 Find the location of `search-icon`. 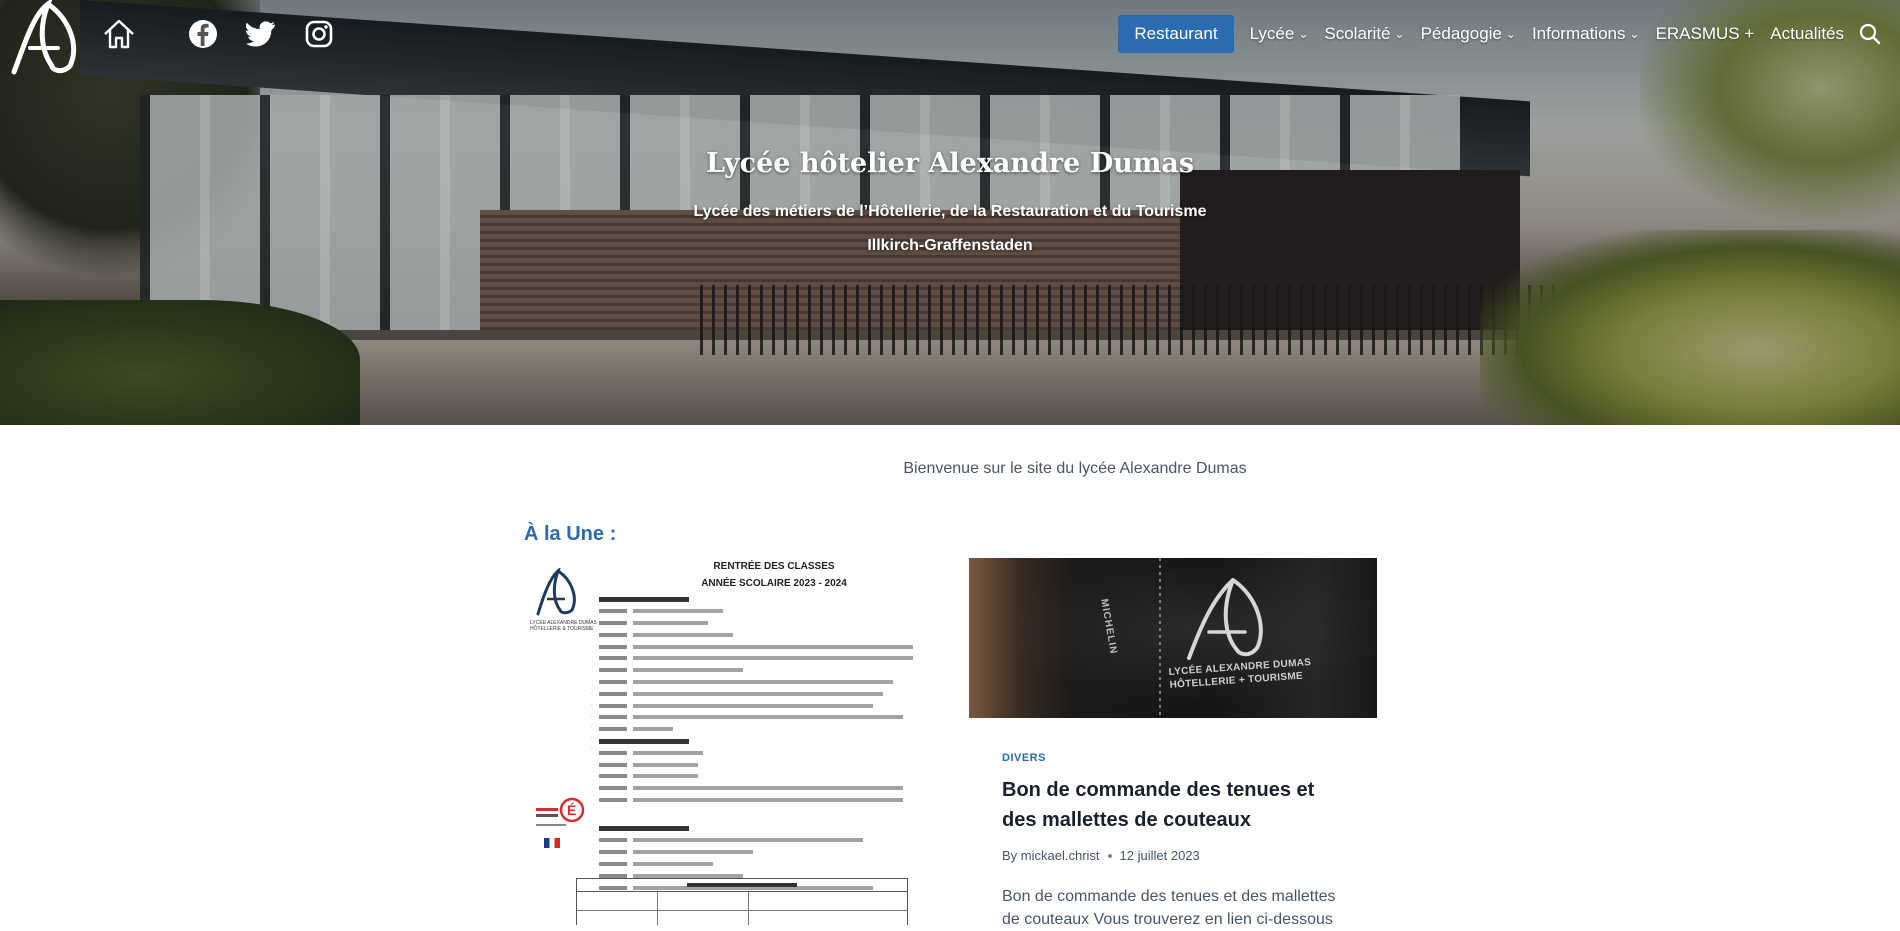

search-icon is located at coordinates (1870, 34).